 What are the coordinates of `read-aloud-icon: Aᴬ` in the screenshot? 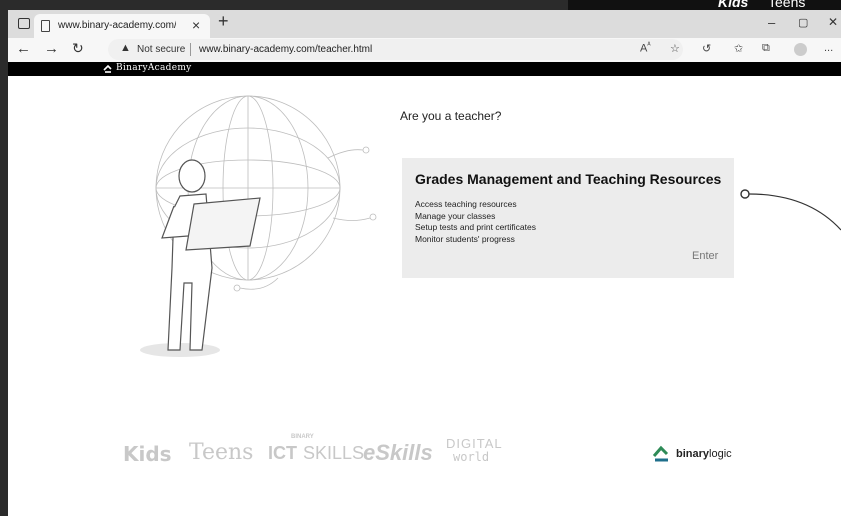 It's located at (645, 48).